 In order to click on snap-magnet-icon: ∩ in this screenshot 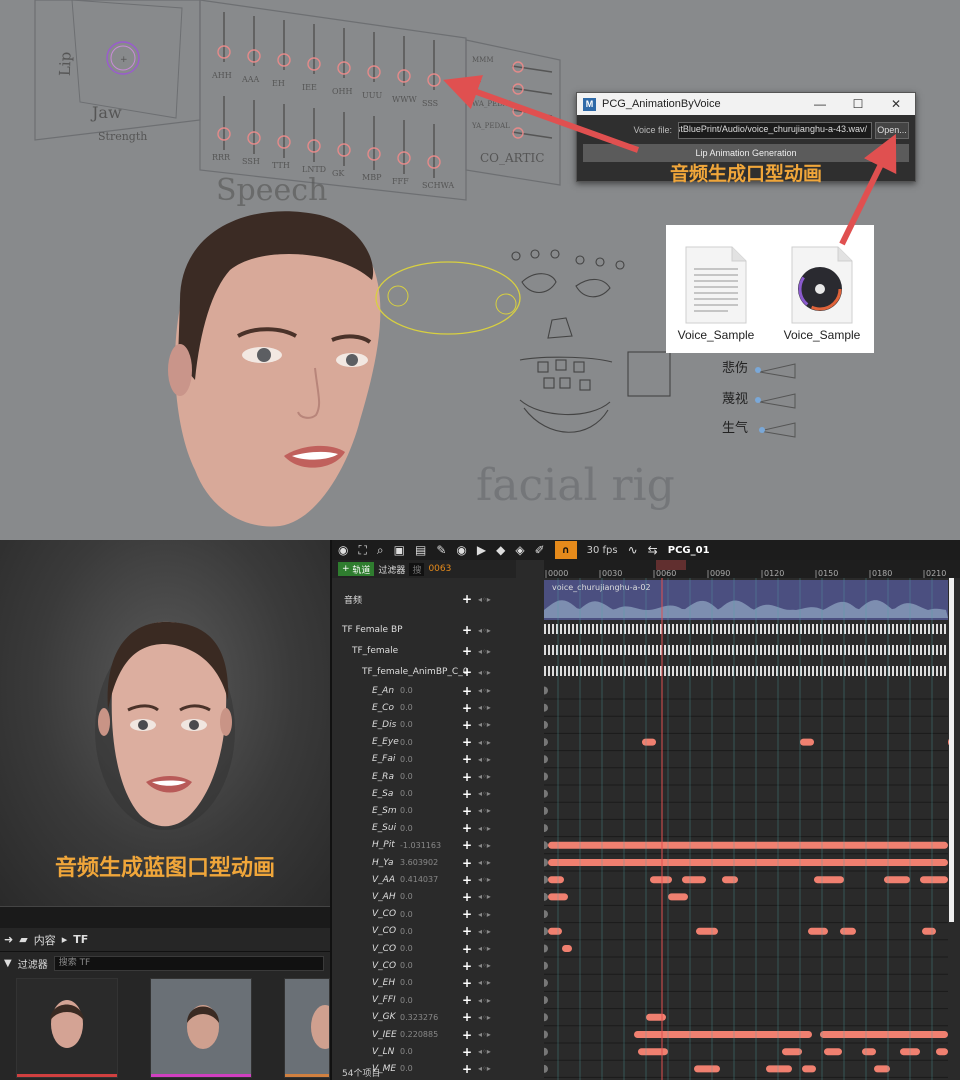, I will do `click(565, 550)`.